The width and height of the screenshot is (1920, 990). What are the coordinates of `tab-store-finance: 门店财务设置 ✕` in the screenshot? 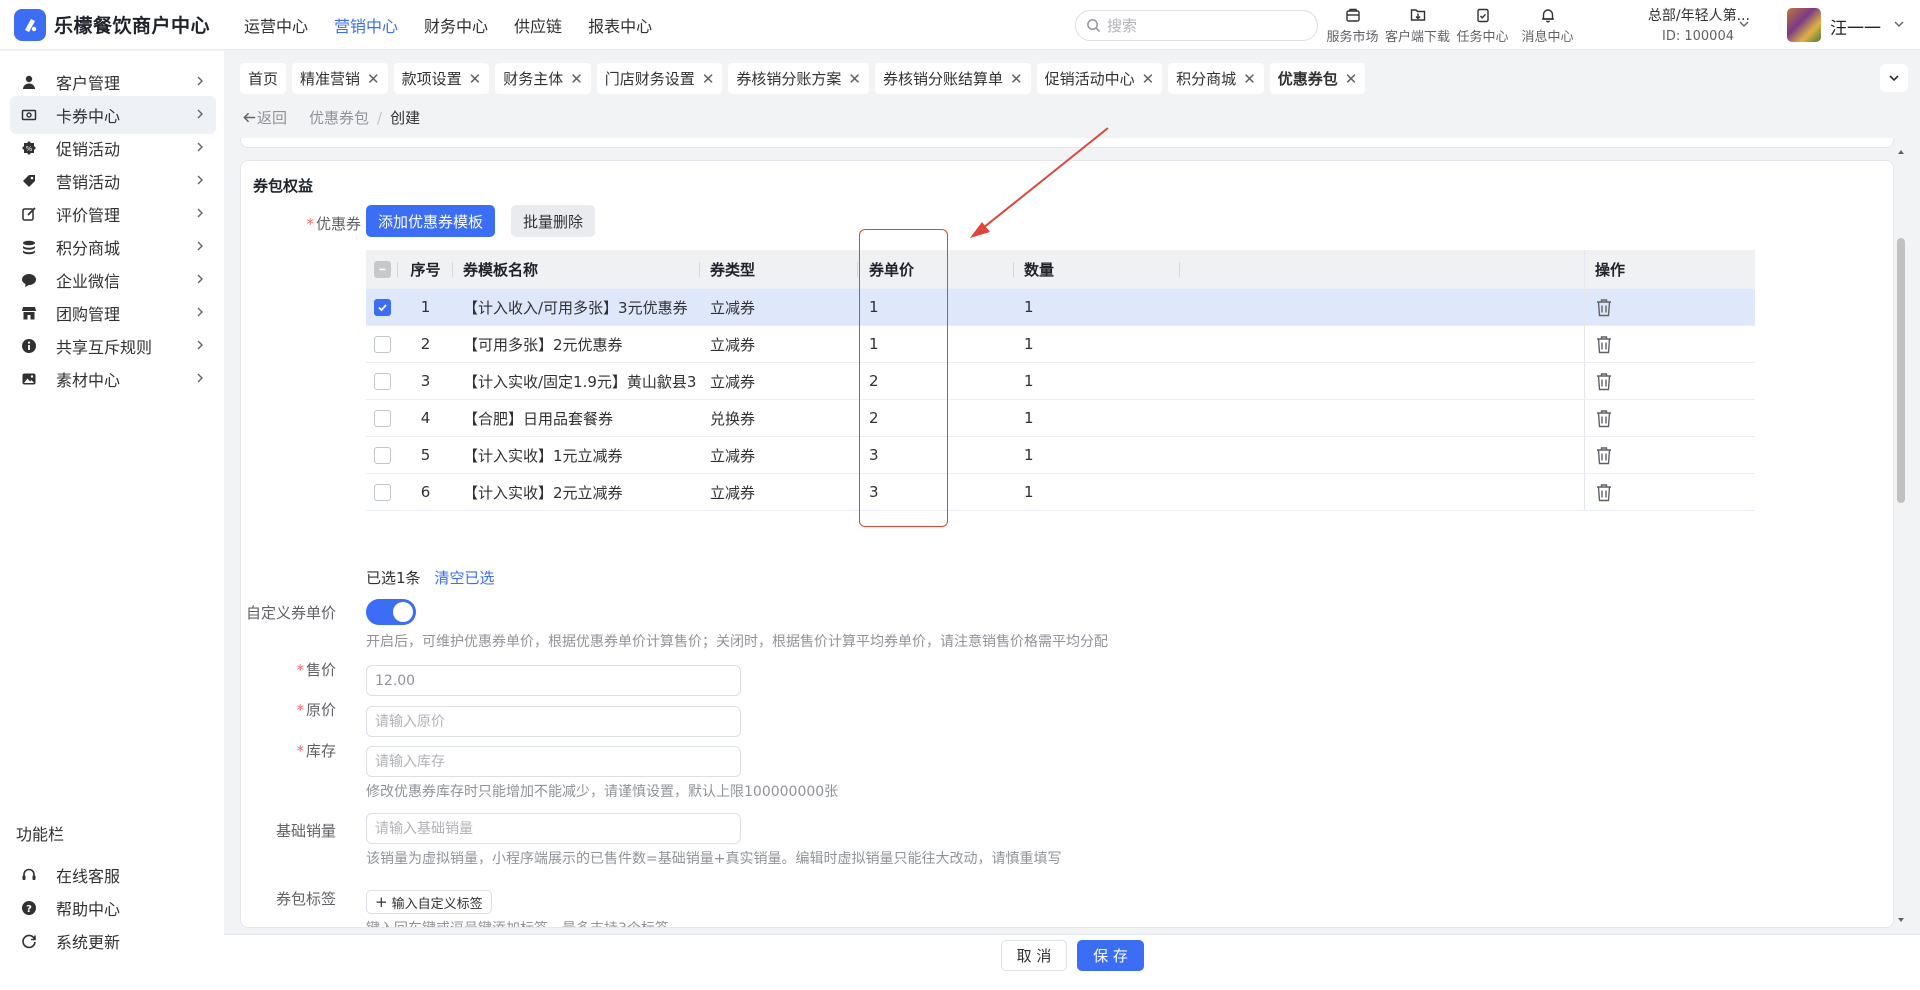 It's located at (659, 78).